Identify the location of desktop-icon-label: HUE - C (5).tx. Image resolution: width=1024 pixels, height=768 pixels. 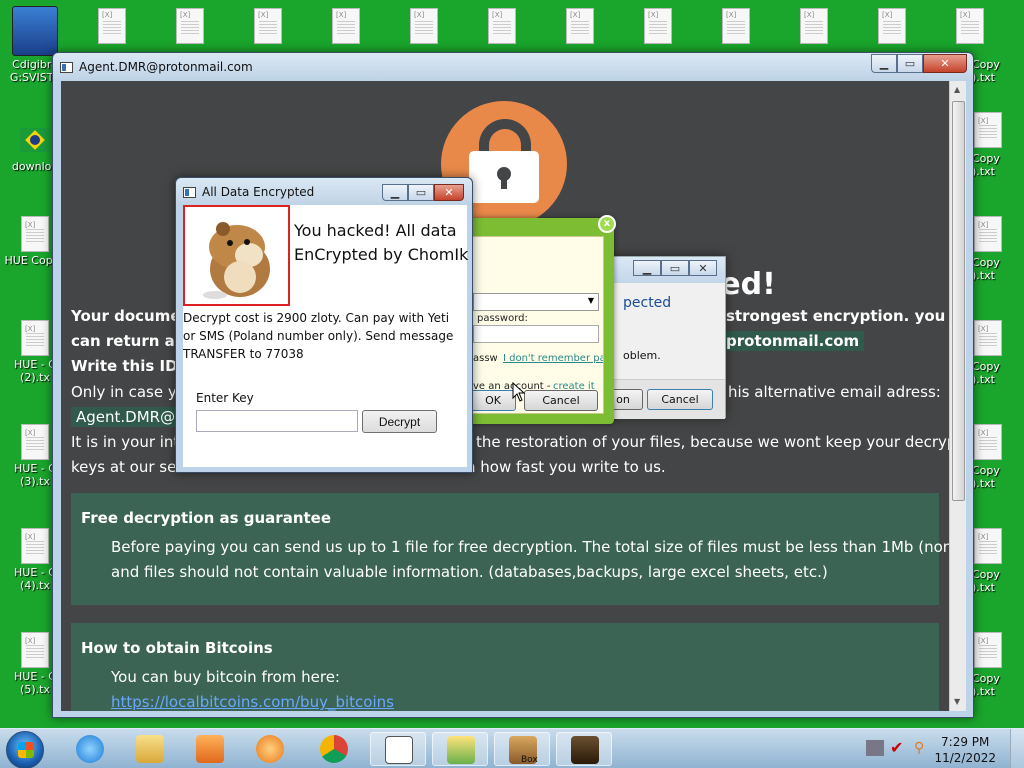
(35, 683).